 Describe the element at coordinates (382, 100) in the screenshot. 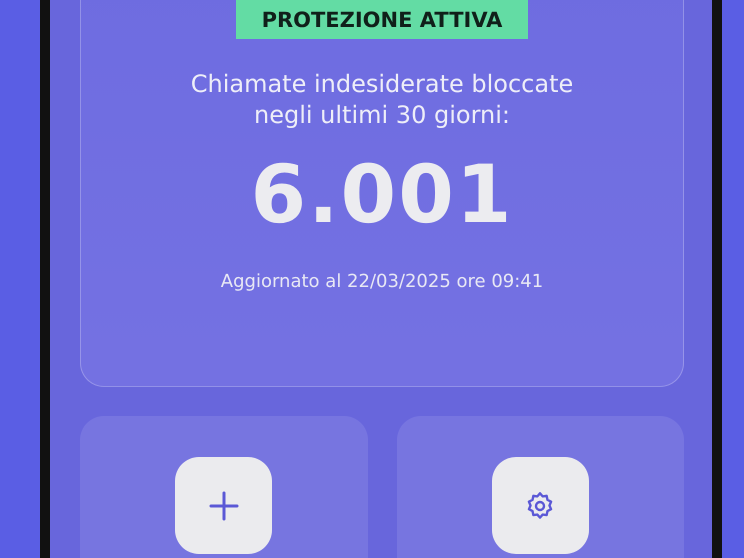

I see `caption-text: Chiamate indesiderate bloccate negli ultimi 30 giorni:` at that location.